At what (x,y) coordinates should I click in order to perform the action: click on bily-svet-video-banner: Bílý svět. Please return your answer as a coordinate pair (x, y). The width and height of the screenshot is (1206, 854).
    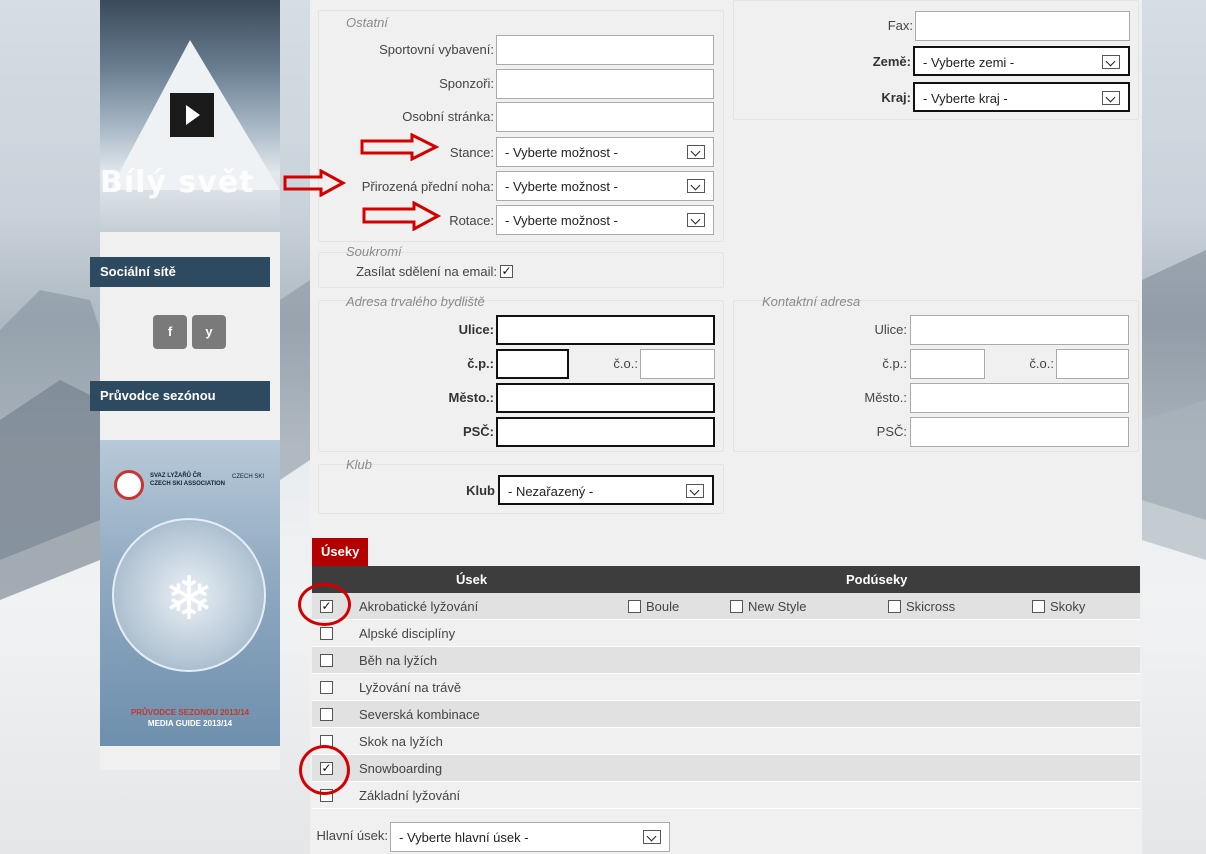
    Looking at the image, I should click on (190, 116).